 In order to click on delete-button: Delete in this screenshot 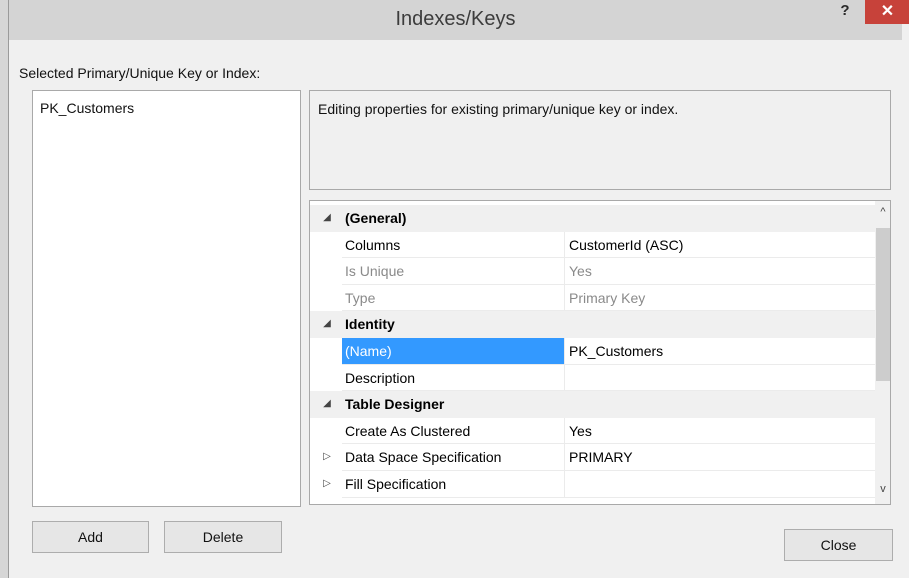, I will do `click(223, 537)`.